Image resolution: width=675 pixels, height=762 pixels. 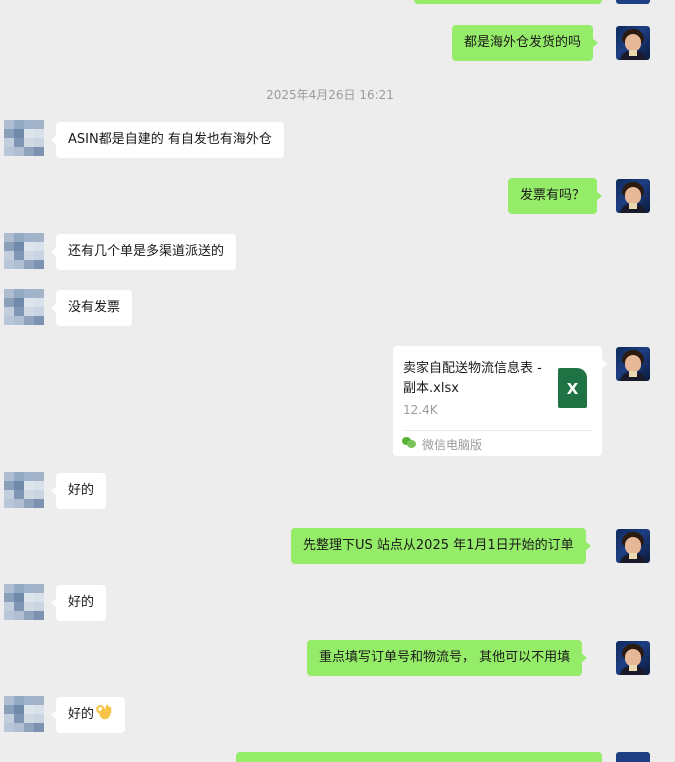 What do you see at coordinates (330, 95) in the screenshot?
I see `message-timestamp: 2025年4月26日 16:21` at bounding box center [330, 95].